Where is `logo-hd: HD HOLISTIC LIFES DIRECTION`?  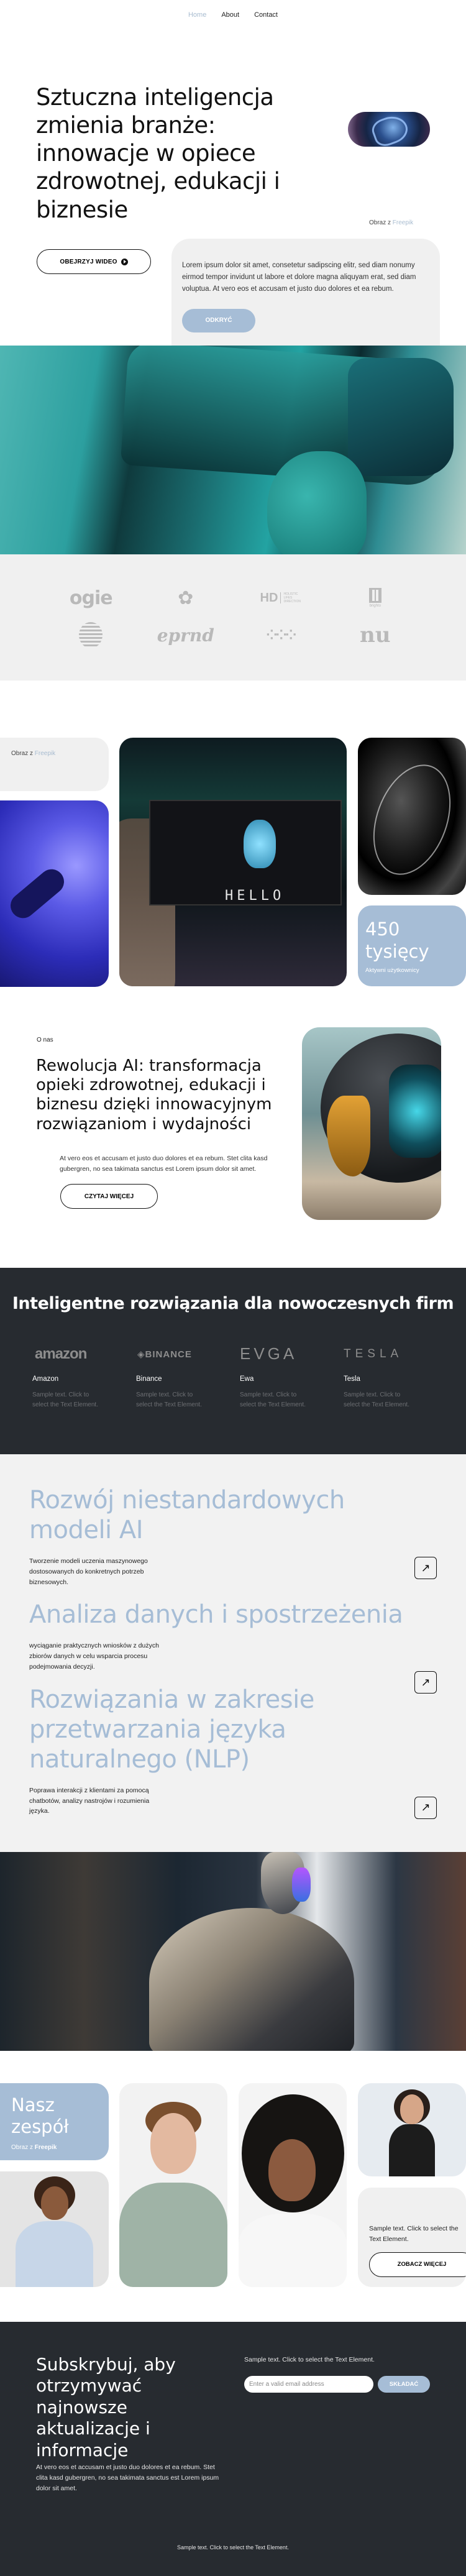 logo-hd: HD HOLISTIC LIFES DIRECTION is located at coordinates (280, 597).